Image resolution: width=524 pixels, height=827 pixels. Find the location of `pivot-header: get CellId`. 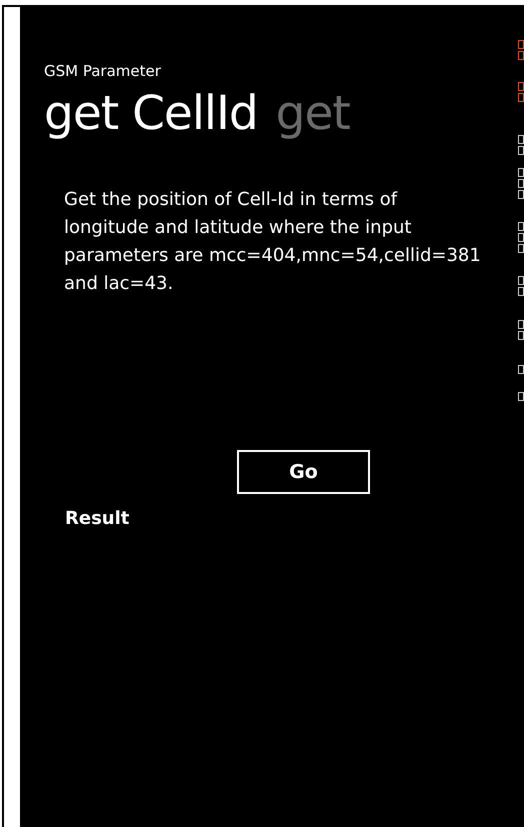

pivot-header: get CellId is located at coordinates (151, 114).